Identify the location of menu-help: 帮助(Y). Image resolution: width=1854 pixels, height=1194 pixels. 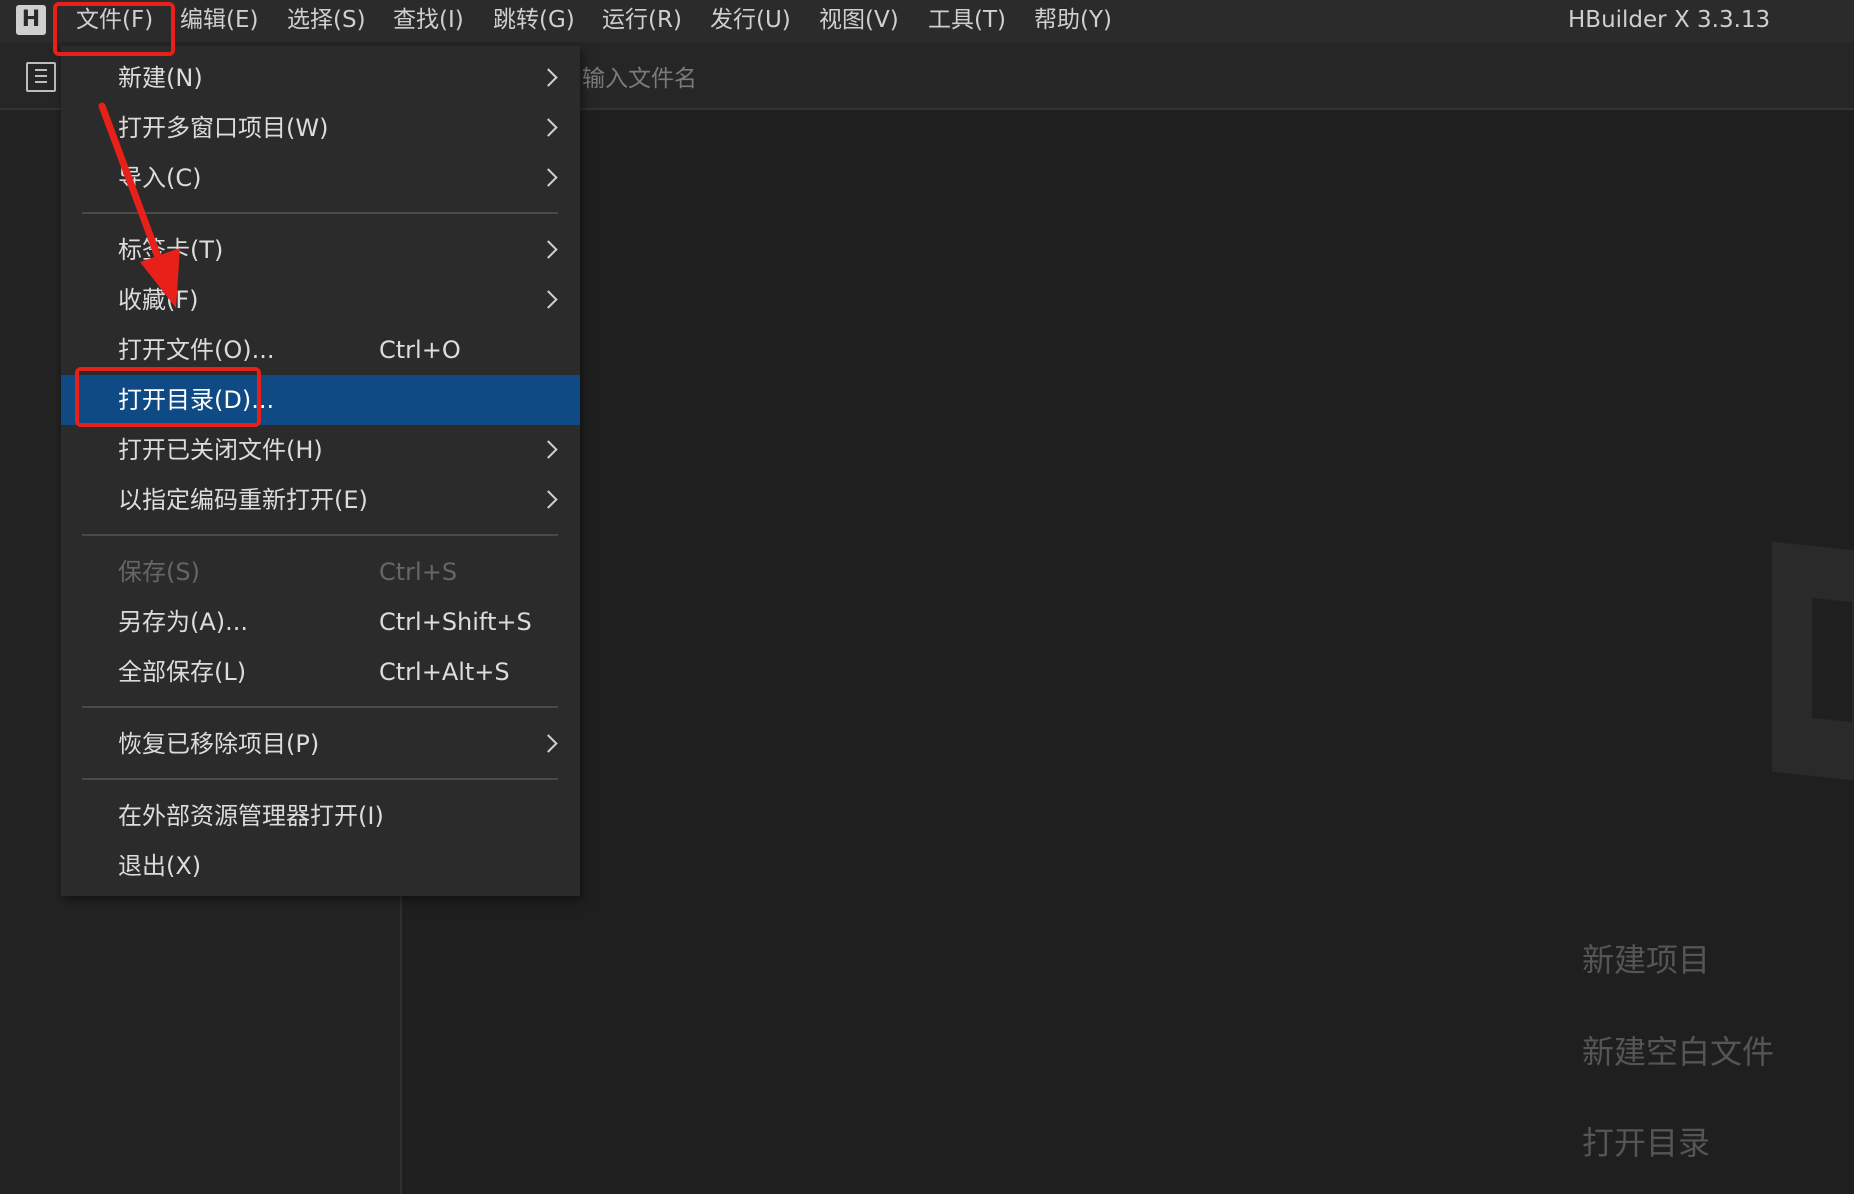
(1073, 21).